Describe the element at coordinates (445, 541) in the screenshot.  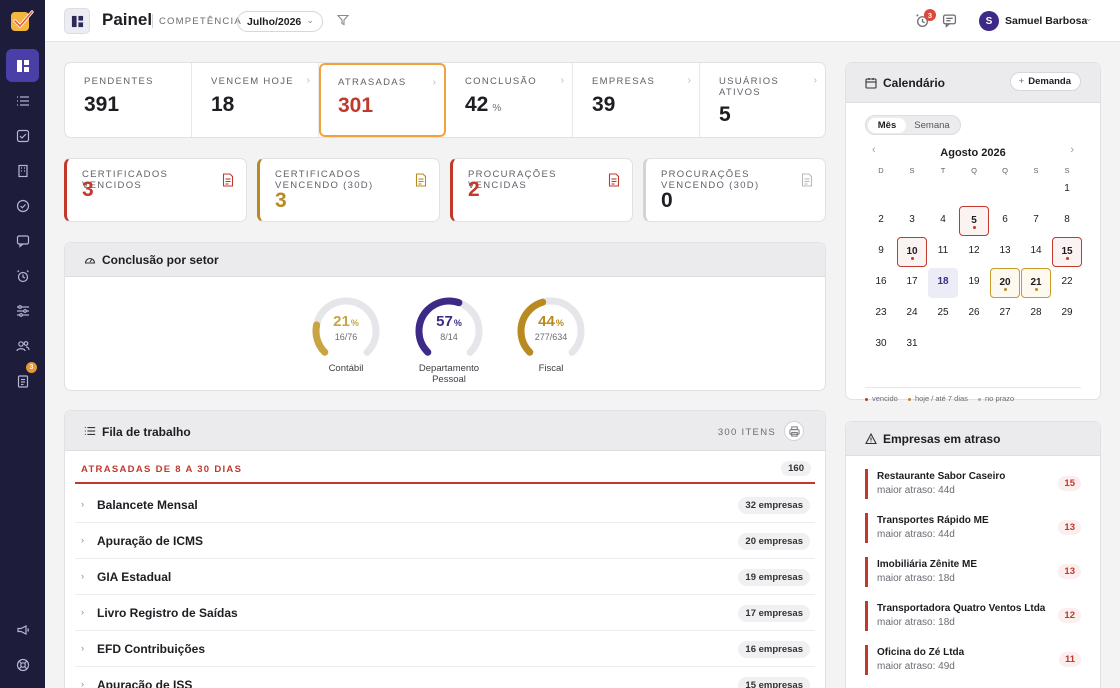
I see `queue-row: › Apuração de ICMS 20 empresas` at that location.